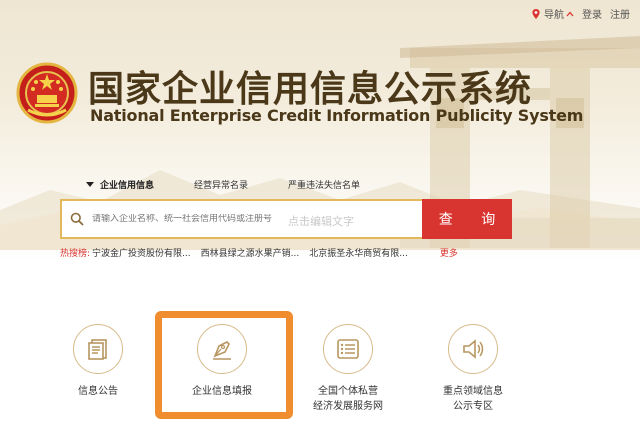 The image size is (640, 433). I want to click on search-input-wrapper: 点击编辑文字, so click(241, 219).